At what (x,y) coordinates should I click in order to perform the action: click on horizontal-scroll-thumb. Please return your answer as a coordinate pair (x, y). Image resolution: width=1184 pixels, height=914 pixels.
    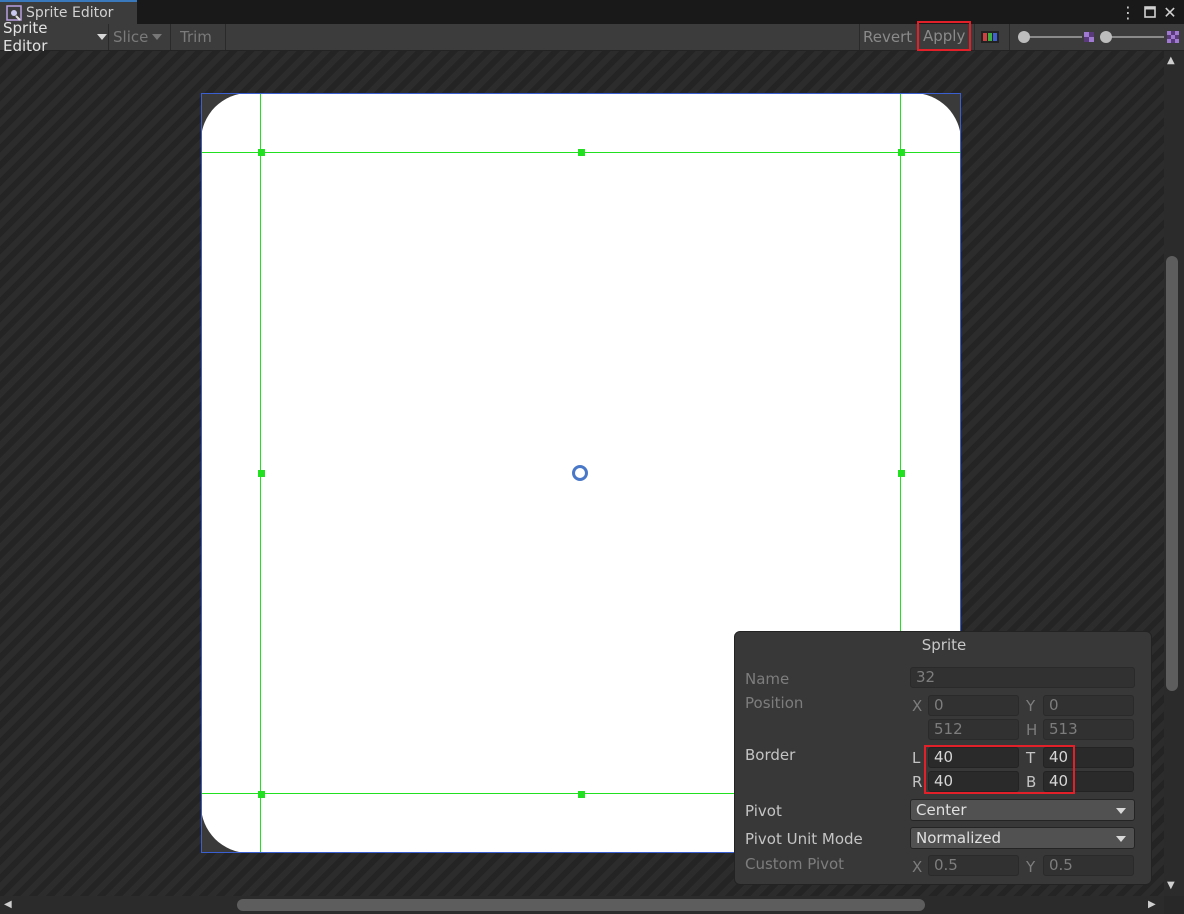
    Looking at the image, I should click on (581, 905).